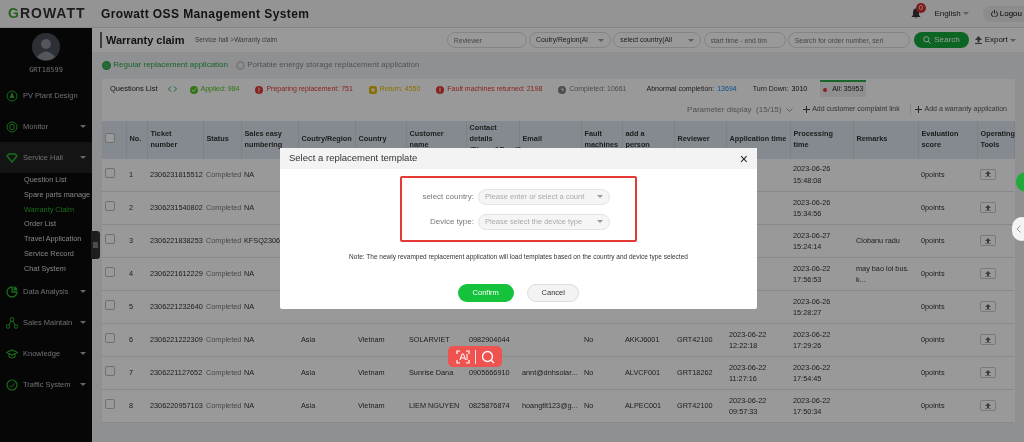 The image size is (1024, 442). I want to click on radio-option: Regular replacement application, so click(165, 65).